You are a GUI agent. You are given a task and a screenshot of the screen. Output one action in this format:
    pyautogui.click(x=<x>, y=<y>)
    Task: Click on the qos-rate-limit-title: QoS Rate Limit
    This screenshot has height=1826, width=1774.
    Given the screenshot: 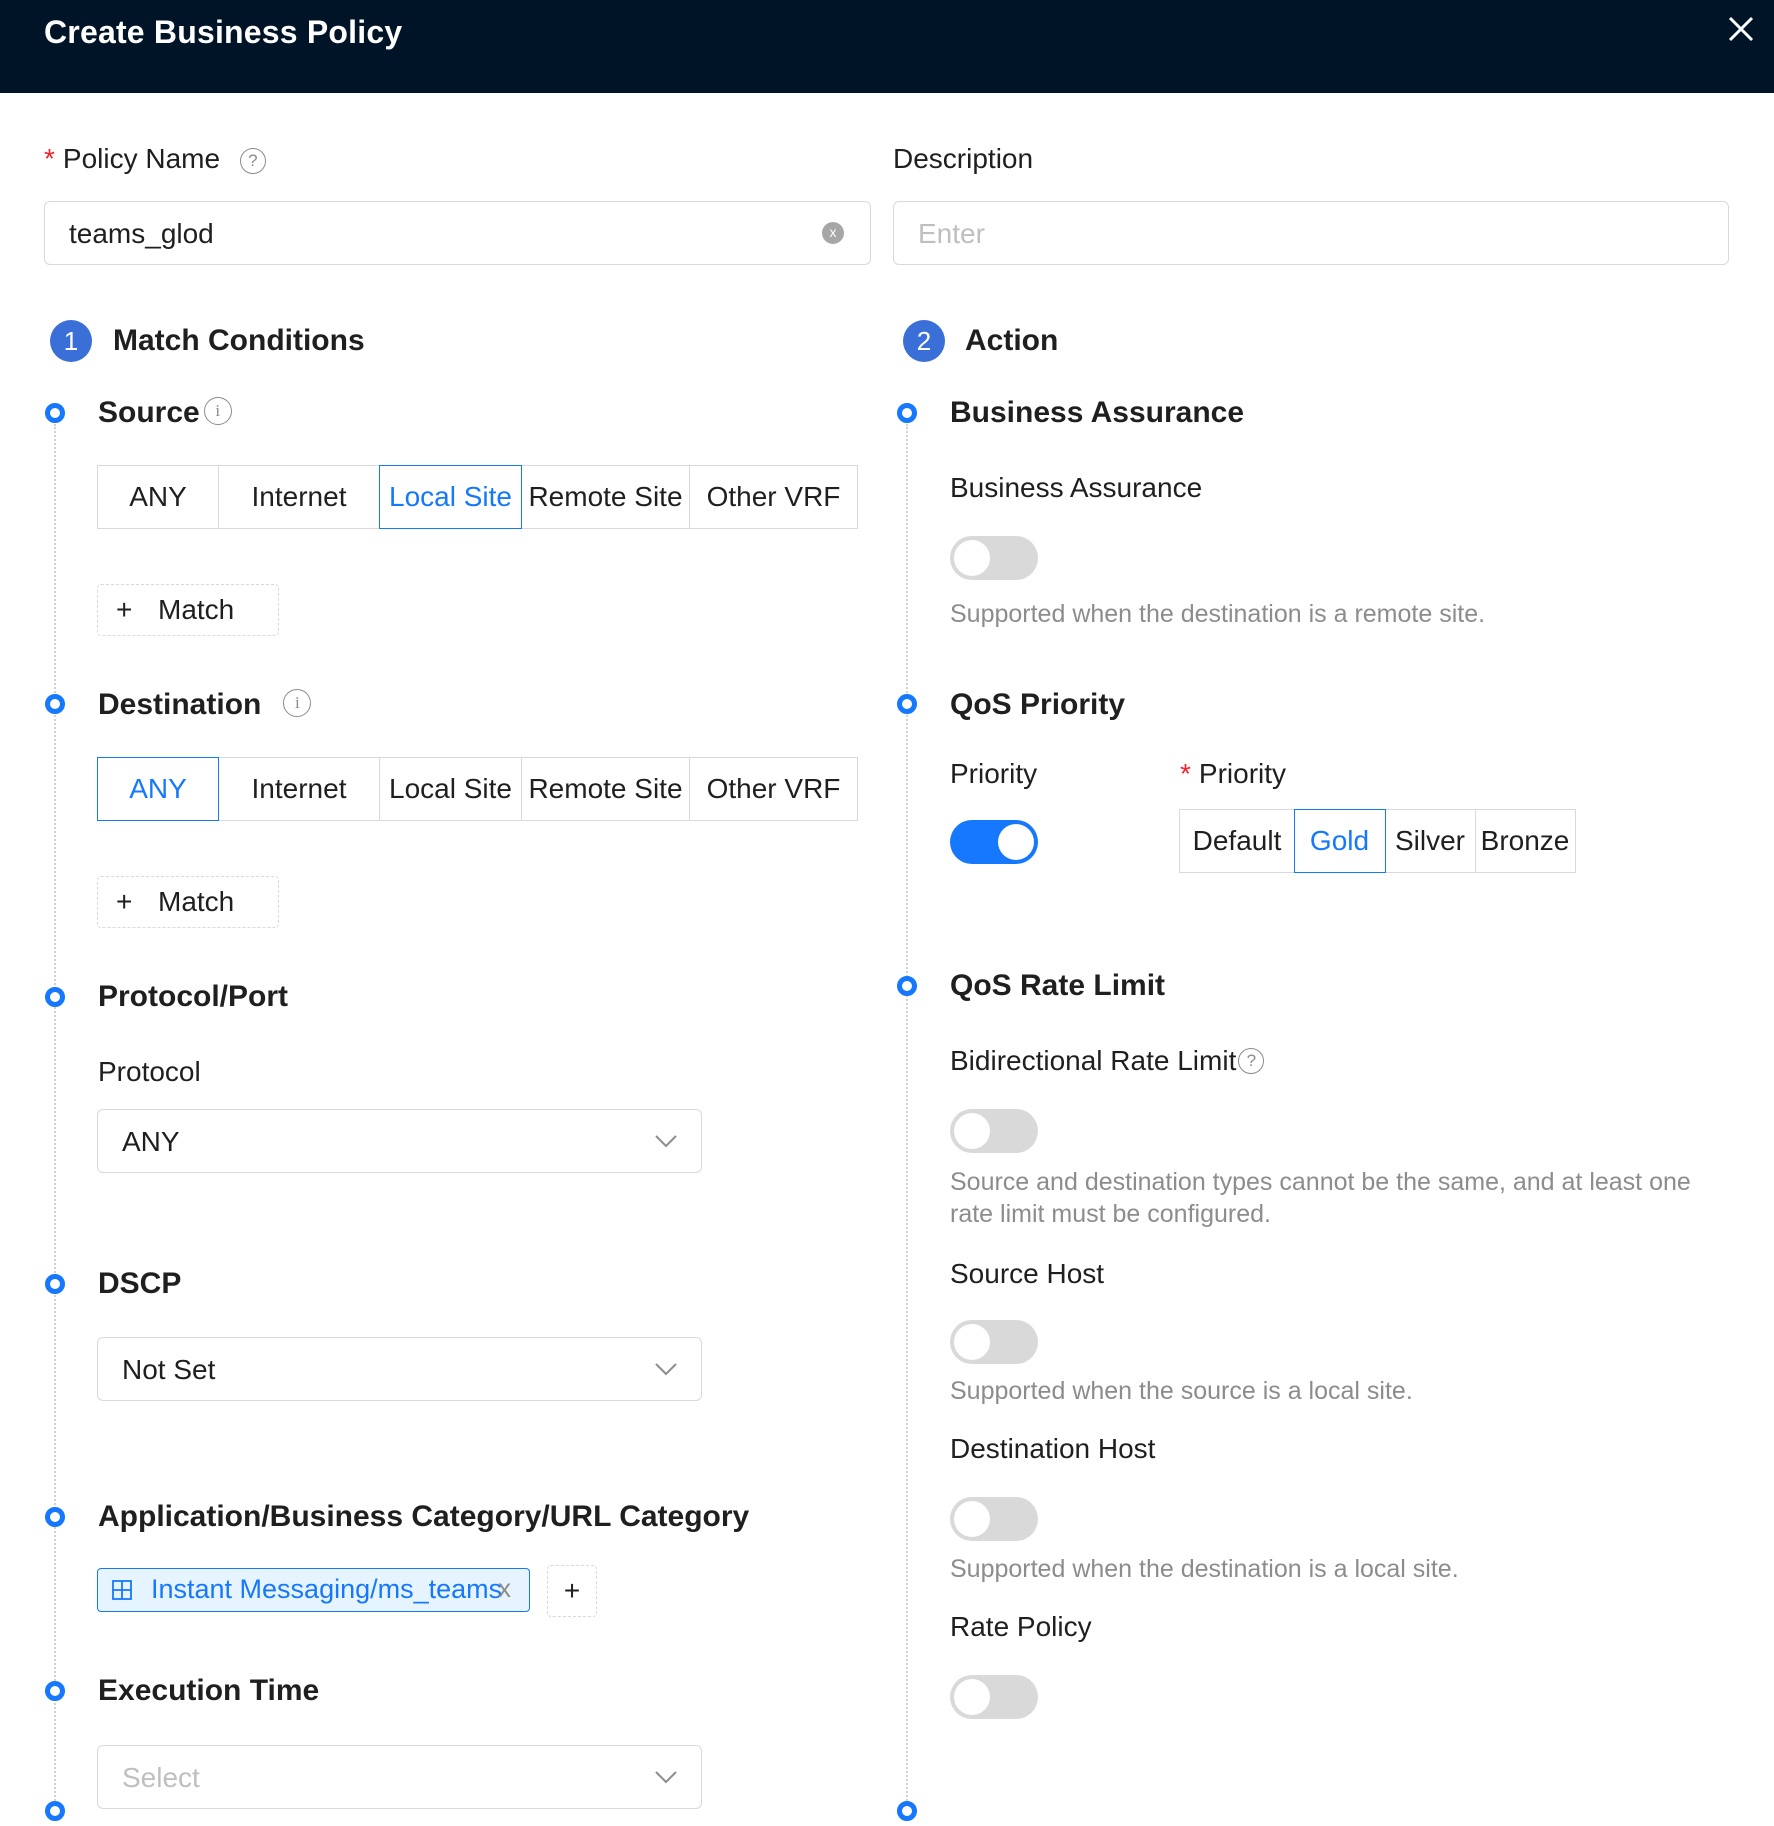 What is the action you would take?
    pyautogui.click(x=1058, y=985)
    